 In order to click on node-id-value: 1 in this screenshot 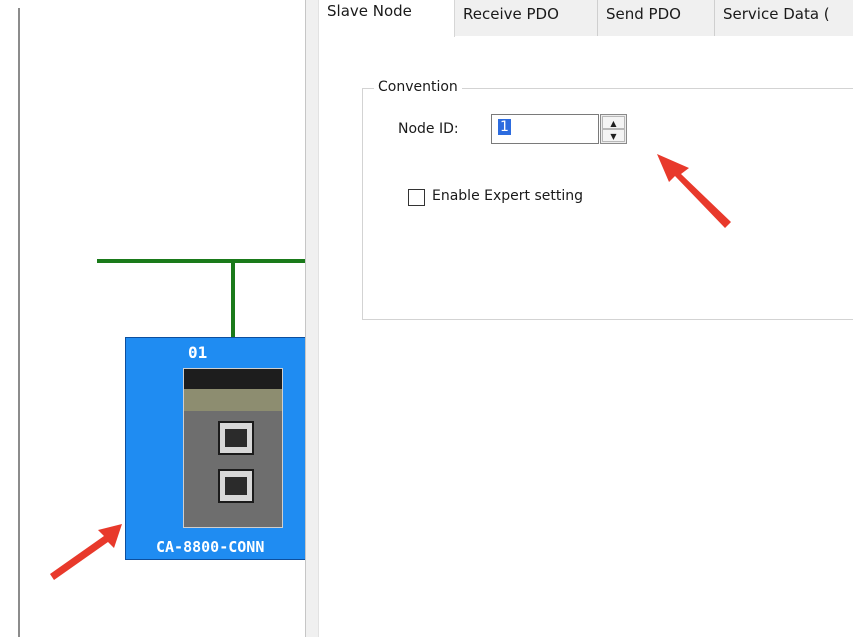, I will do `click(504, 127)`.